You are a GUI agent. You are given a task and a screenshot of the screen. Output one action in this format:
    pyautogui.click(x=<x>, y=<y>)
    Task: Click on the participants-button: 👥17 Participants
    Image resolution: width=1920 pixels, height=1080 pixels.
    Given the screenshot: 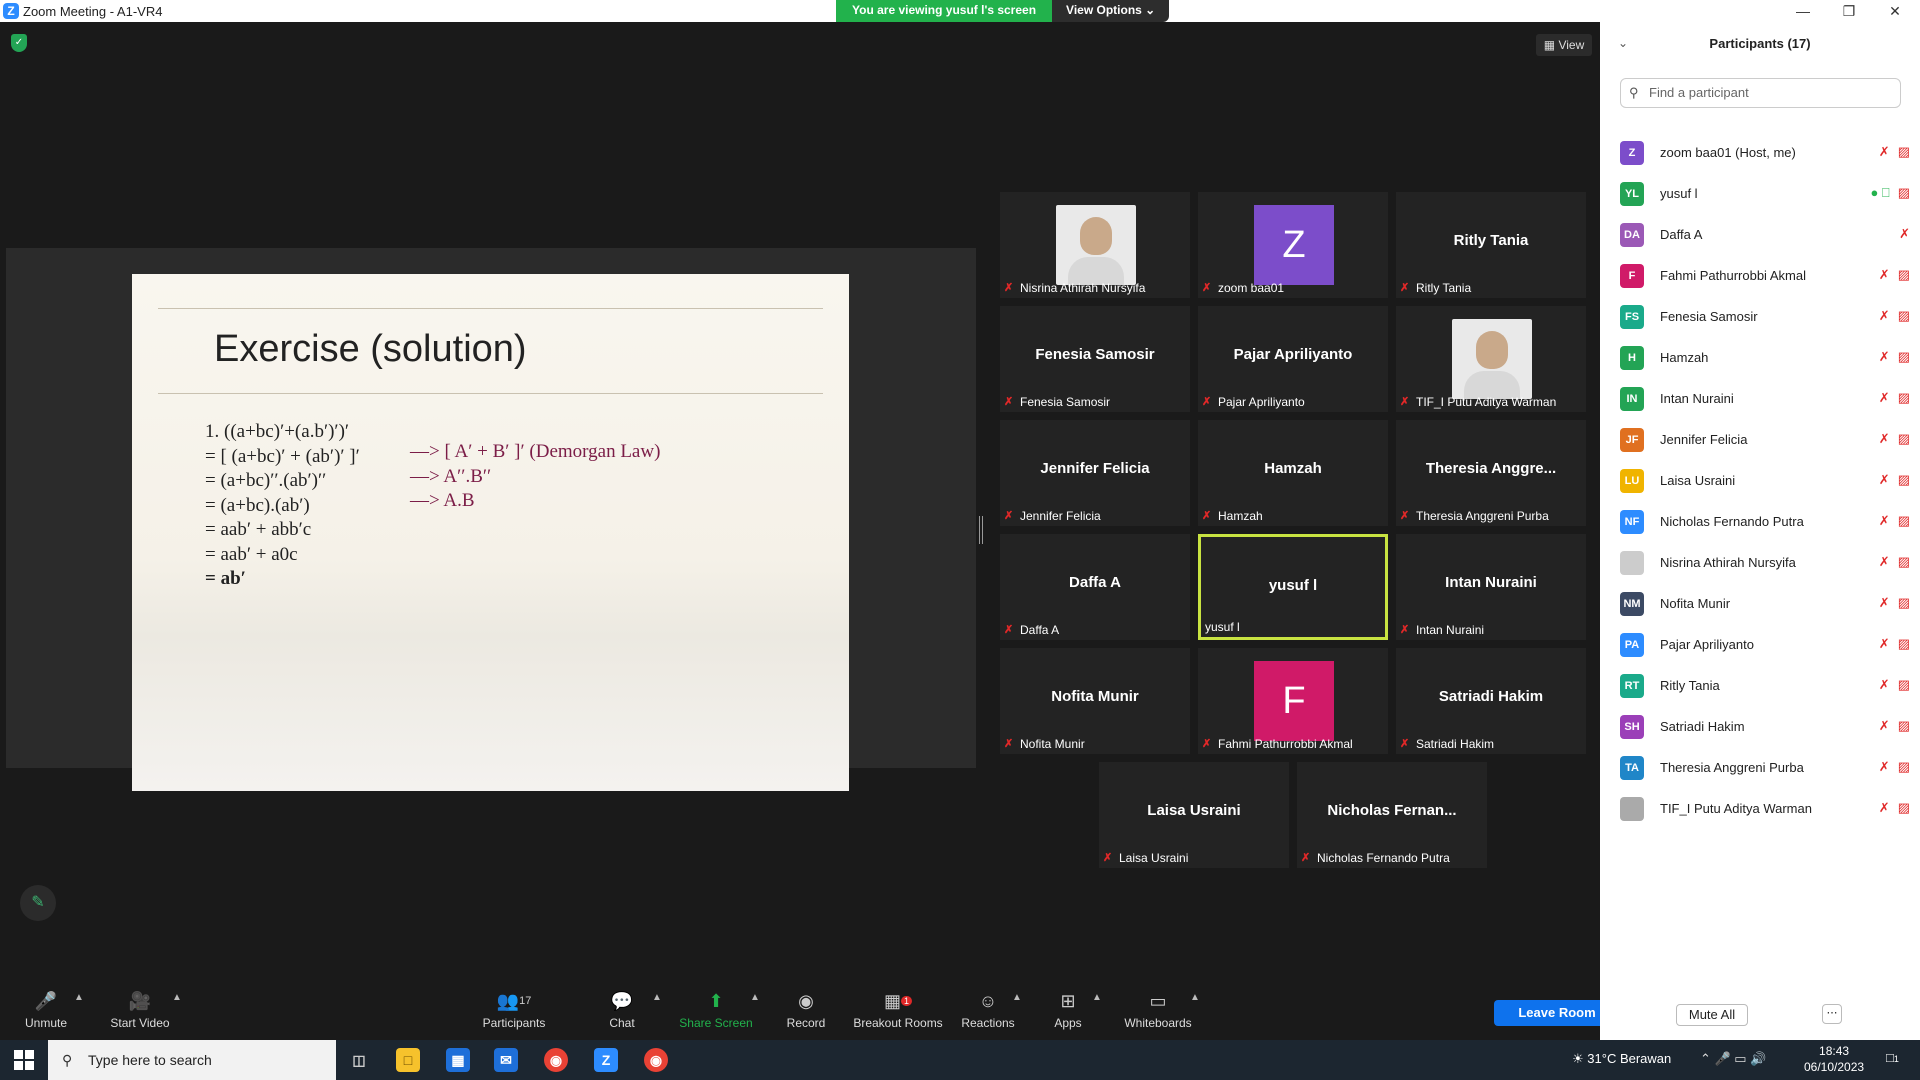 What is the action you would take?
    pyautogui.click(x=514, y=1012)
    